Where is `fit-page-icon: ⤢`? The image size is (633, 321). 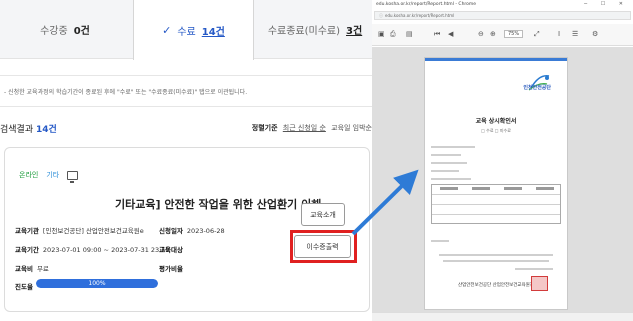 fit-page-icon: ⤢ is located at coordinates (537, 34).